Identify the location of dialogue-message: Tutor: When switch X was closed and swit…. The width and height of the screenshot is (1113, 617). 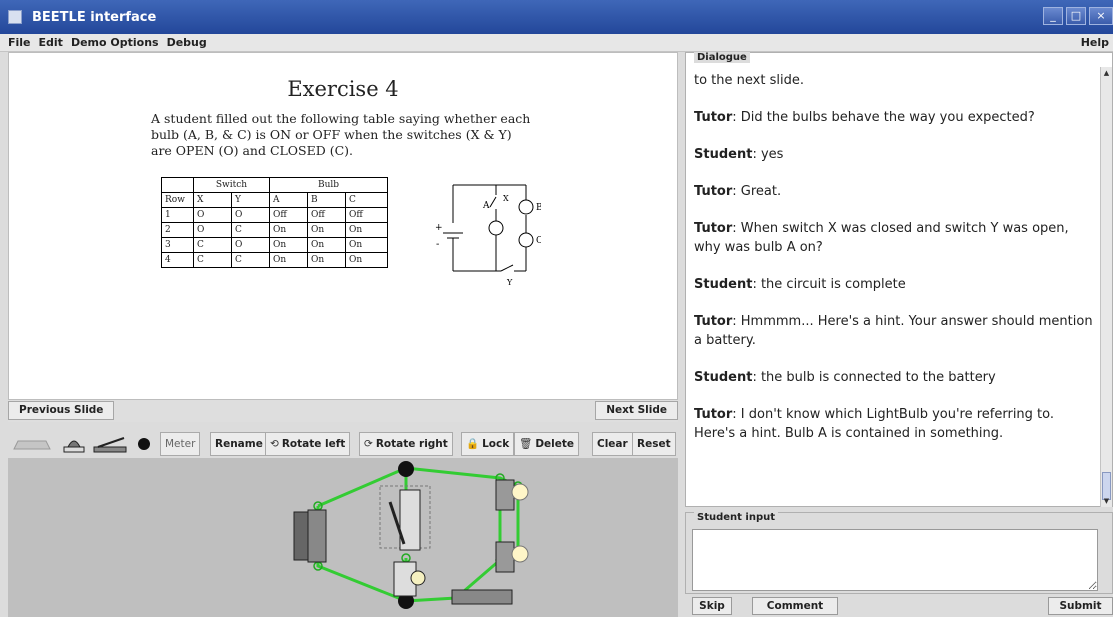
(895, 238).